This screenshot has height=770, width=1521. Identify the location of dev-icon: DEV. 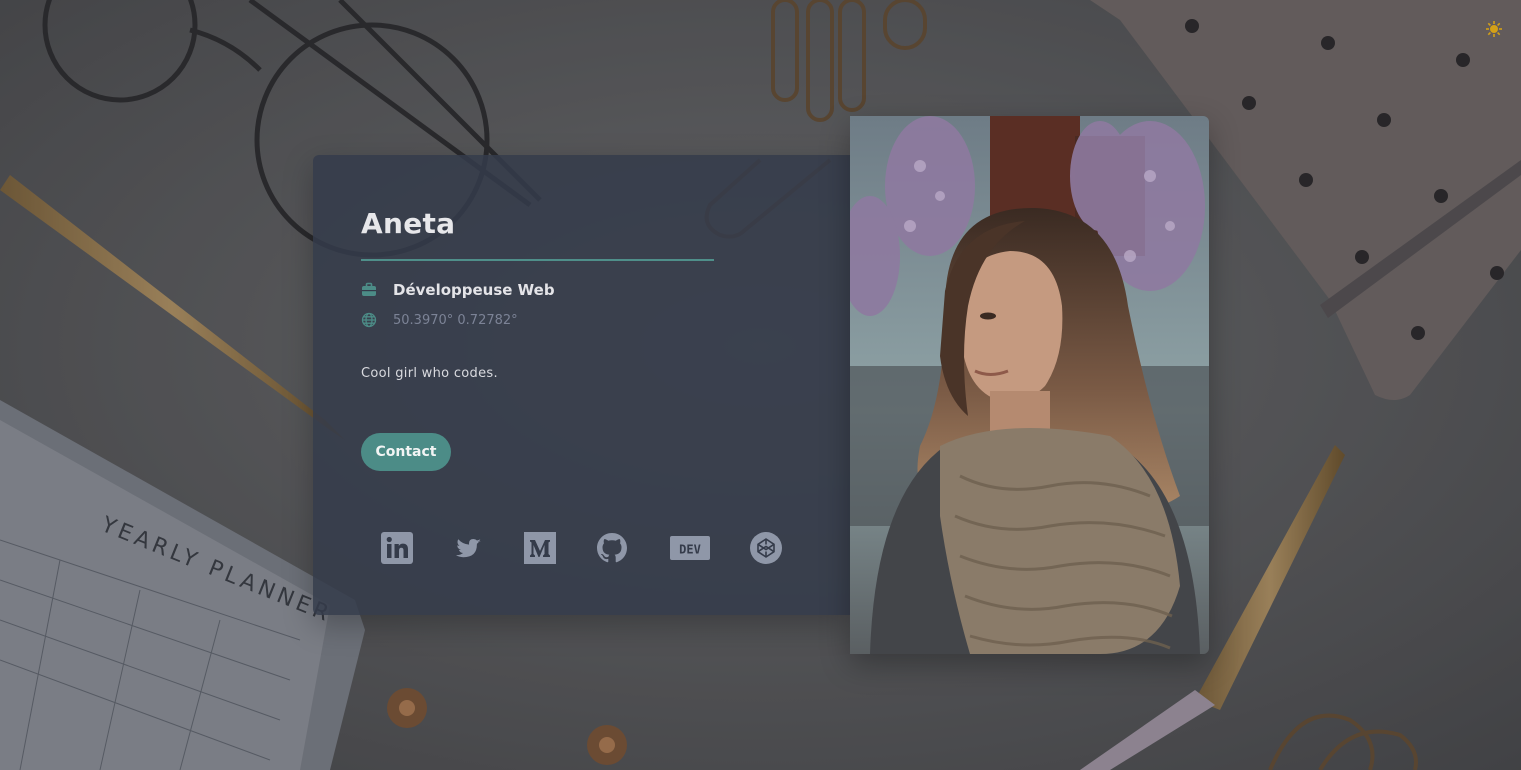
(690, 548).